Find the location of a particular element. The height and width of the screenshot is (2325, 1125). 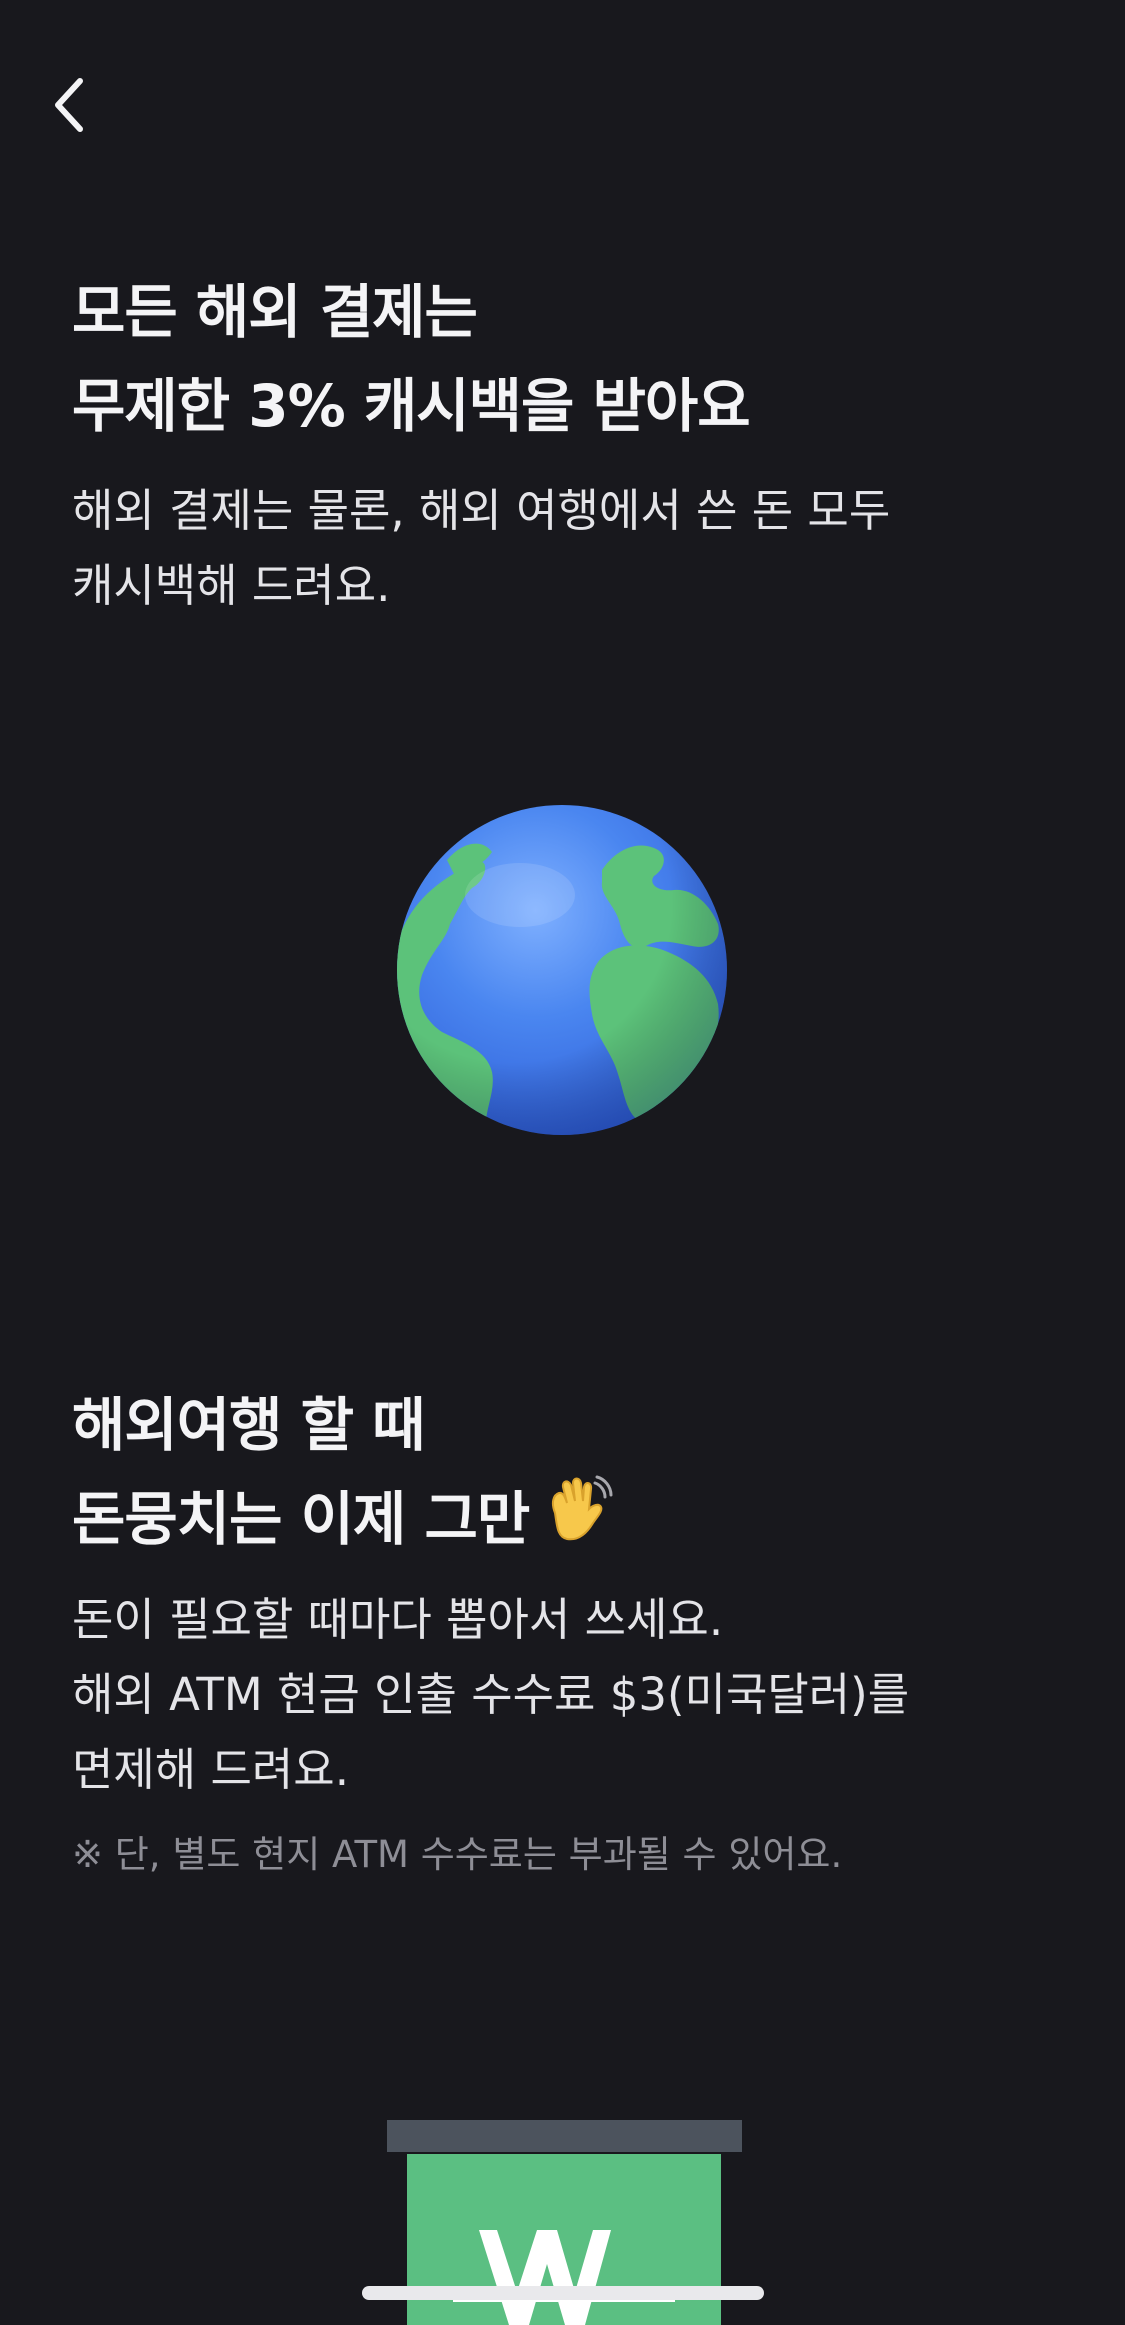

back-button is located at coordinates (70, 105).